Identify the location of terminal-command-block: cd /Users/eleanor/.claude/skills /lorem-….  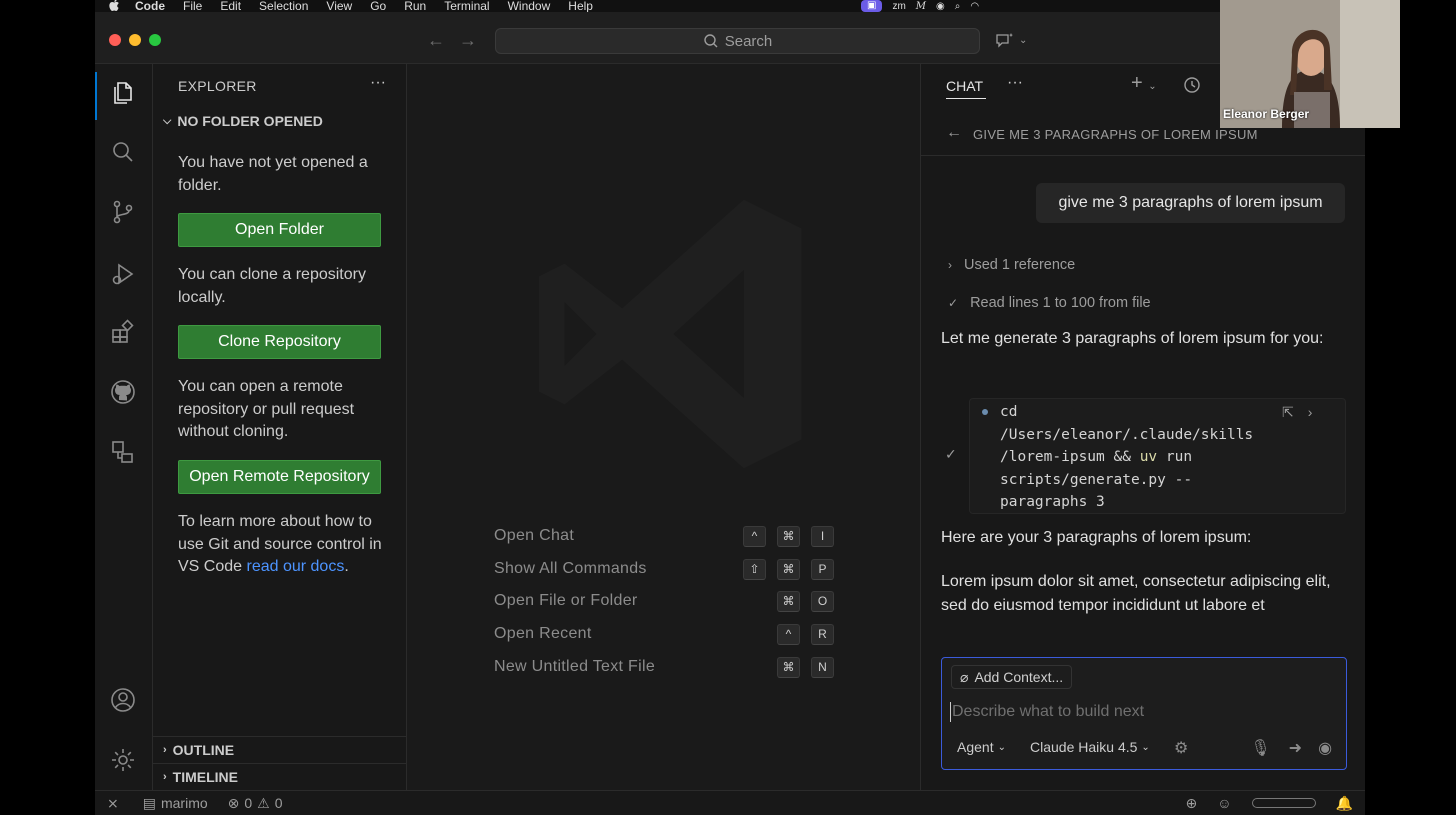
(1157, 456).